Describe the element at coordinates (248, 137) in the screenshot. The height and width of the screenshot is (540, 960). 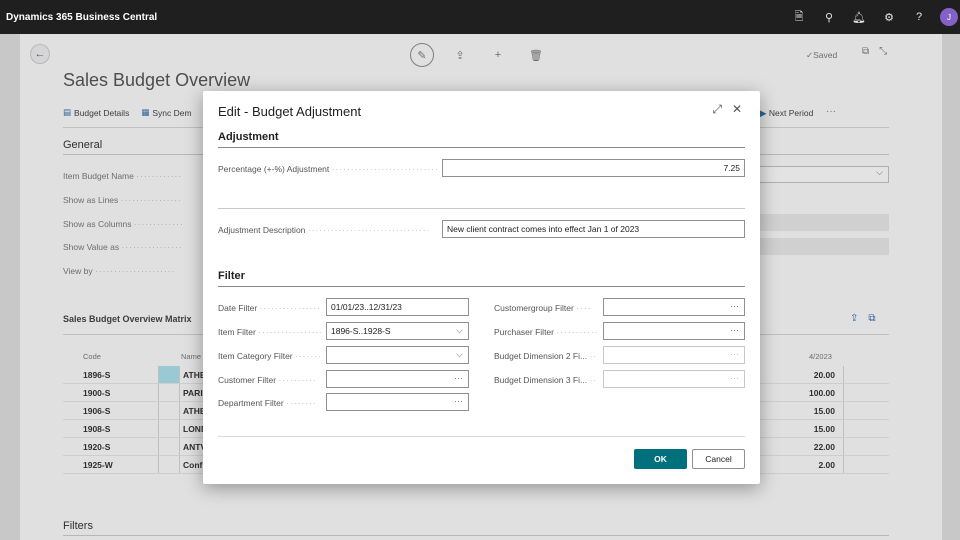
I see `adjustment-section-header: Adjustment` at that location.